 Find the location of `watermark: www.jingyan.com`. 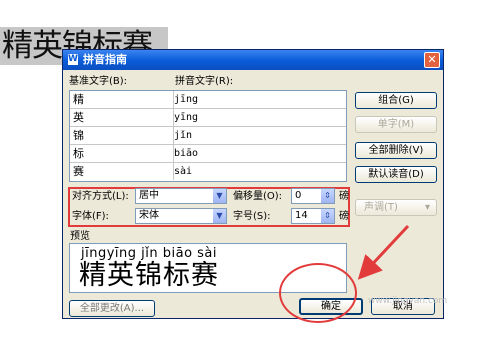

watermark: www.jingyan.com is located at coordinates (408, 301).